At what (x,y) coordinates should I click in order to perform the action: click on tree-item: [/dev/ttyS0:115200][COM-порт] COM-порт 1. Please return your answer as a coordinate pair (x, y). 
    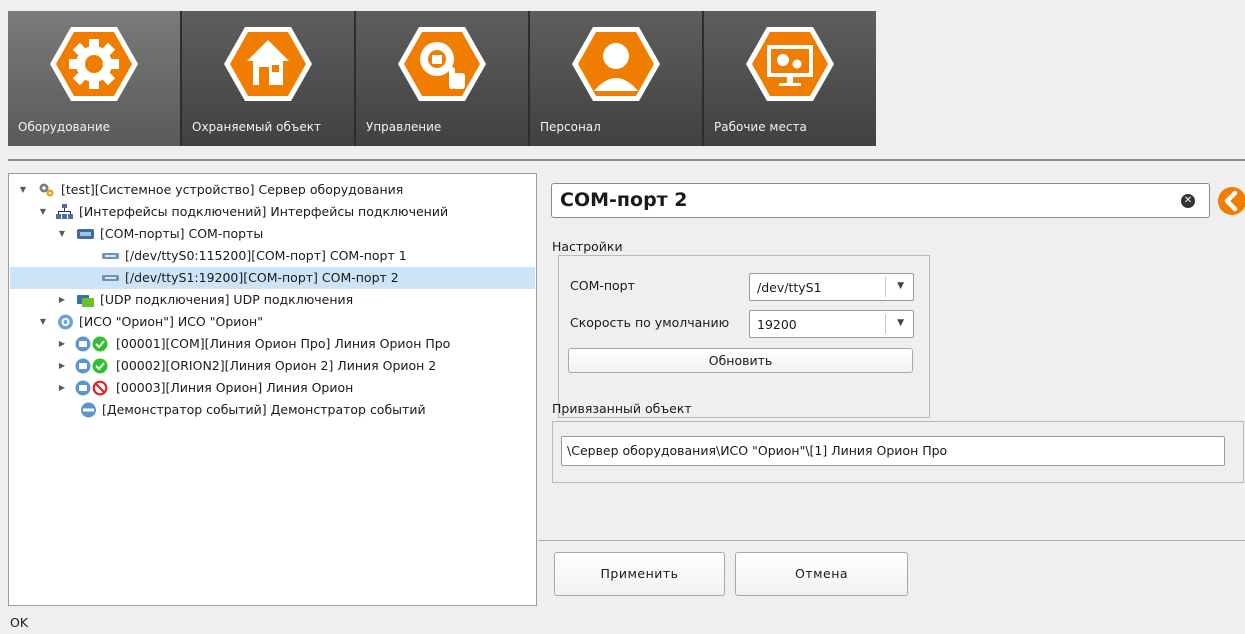
    Looking at the image, I should click on (272, 256).